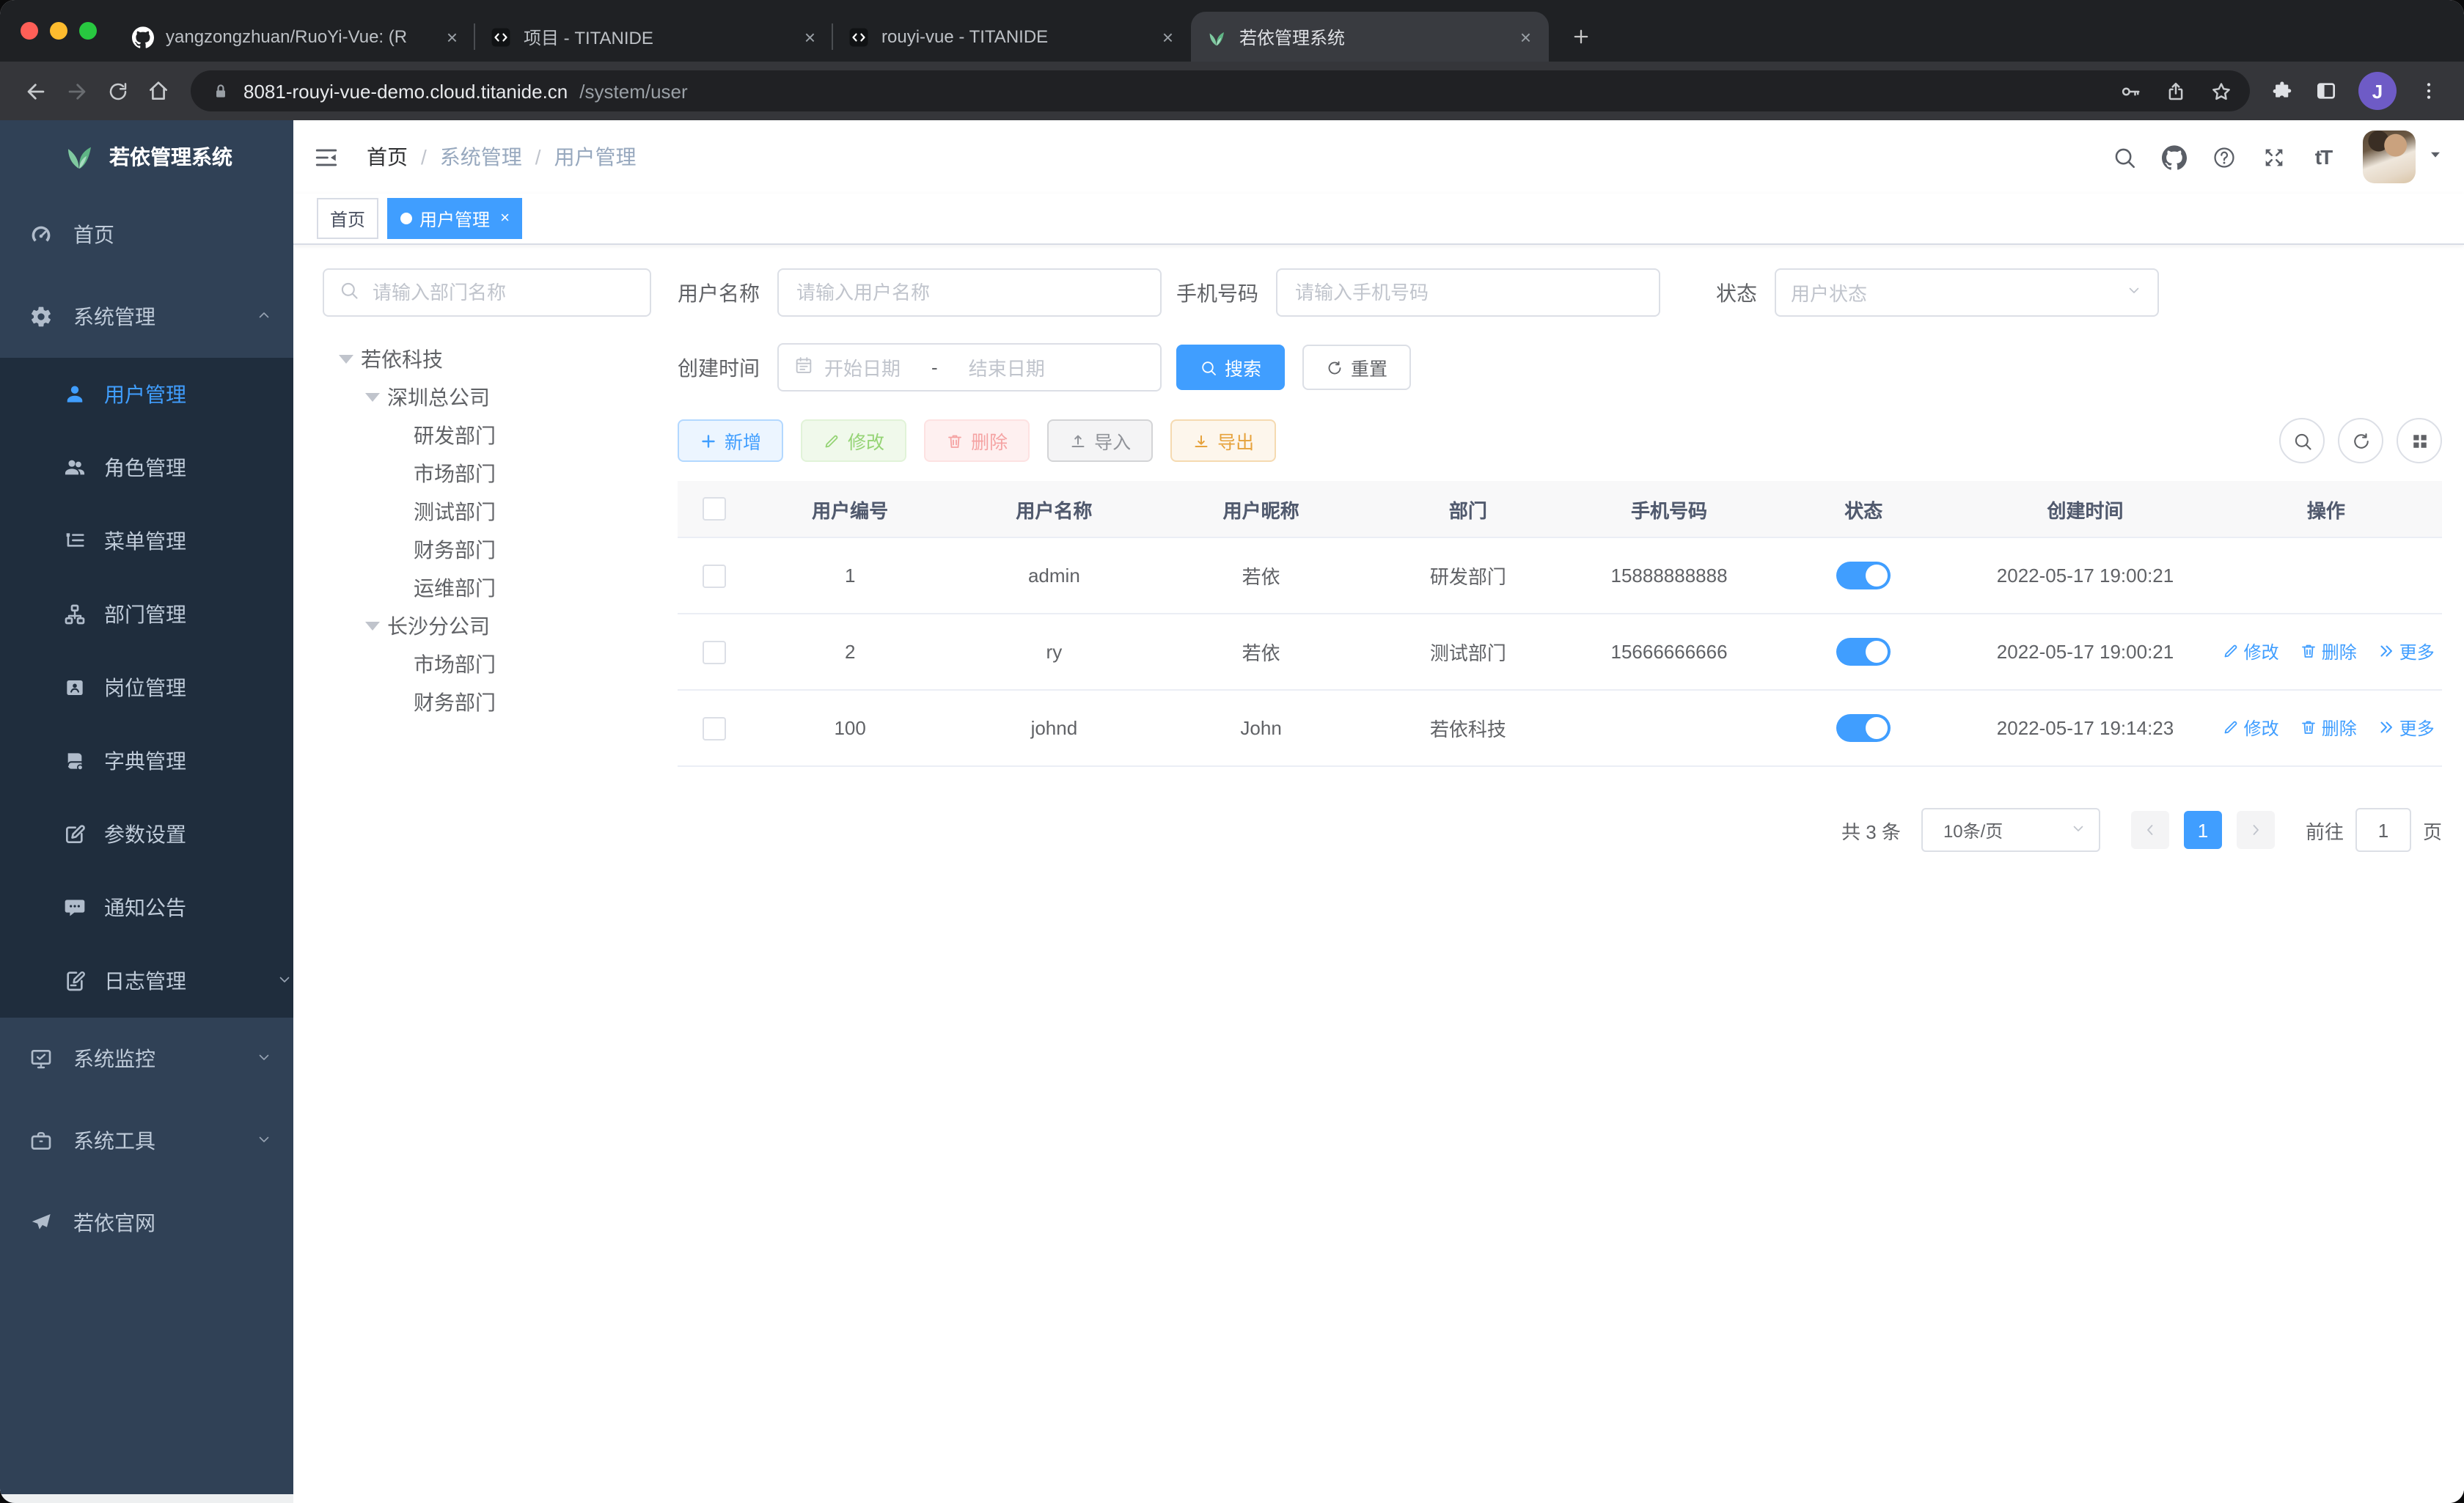 The height and width of the screenshot is (1503, 2464). Describe the element at coordinates (146, 1223) in the screenshot. I see `sidebar-item-若依官网: 若依官网` at that location.